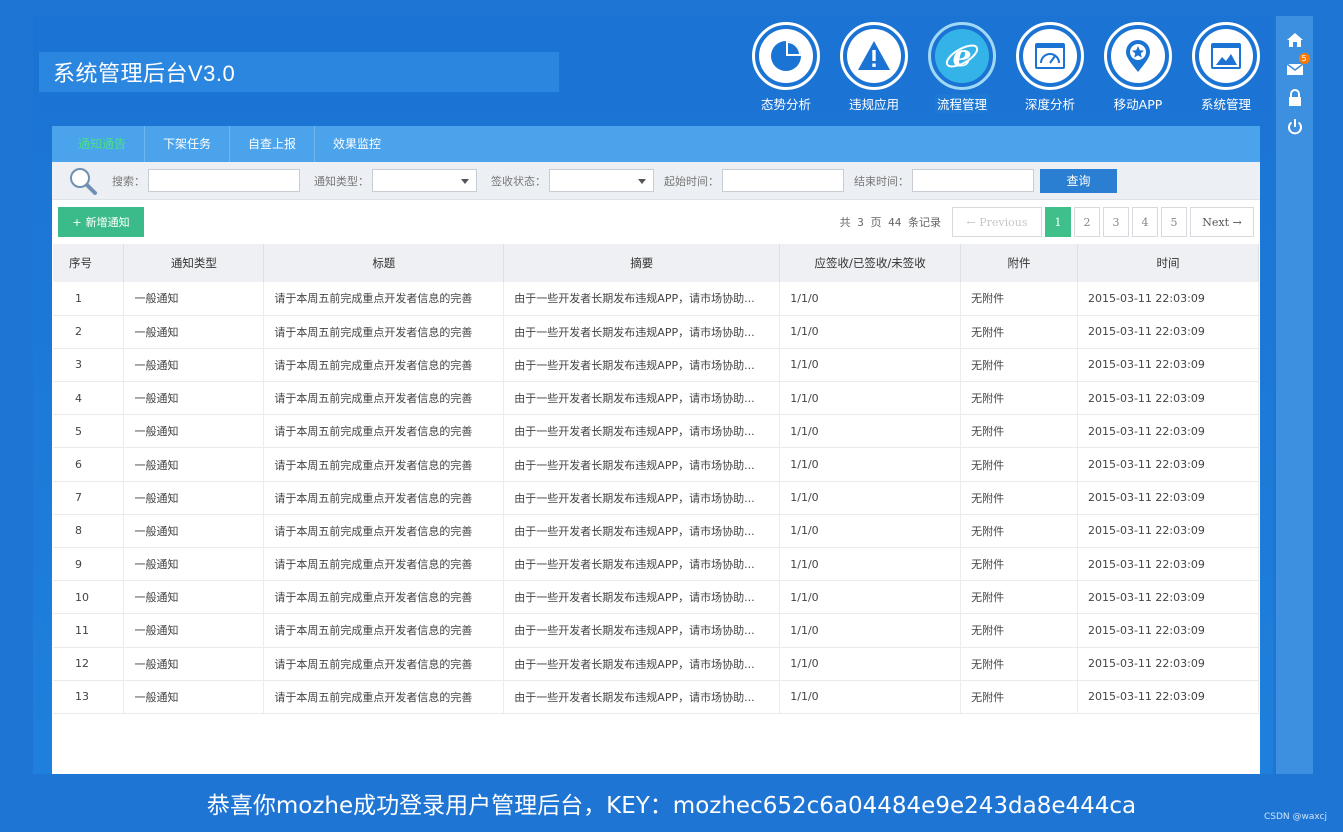  I want to click on search-row: 搜索： 通知类型： 签收状态： 起始时间： 结束时间： 查询, so click(656, 181).